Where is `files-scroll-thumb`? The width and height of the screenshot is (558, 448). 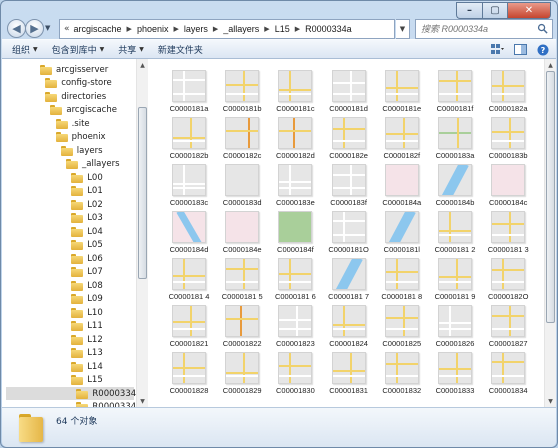
files-scroll-thumb is located at coordinates (550, 197).